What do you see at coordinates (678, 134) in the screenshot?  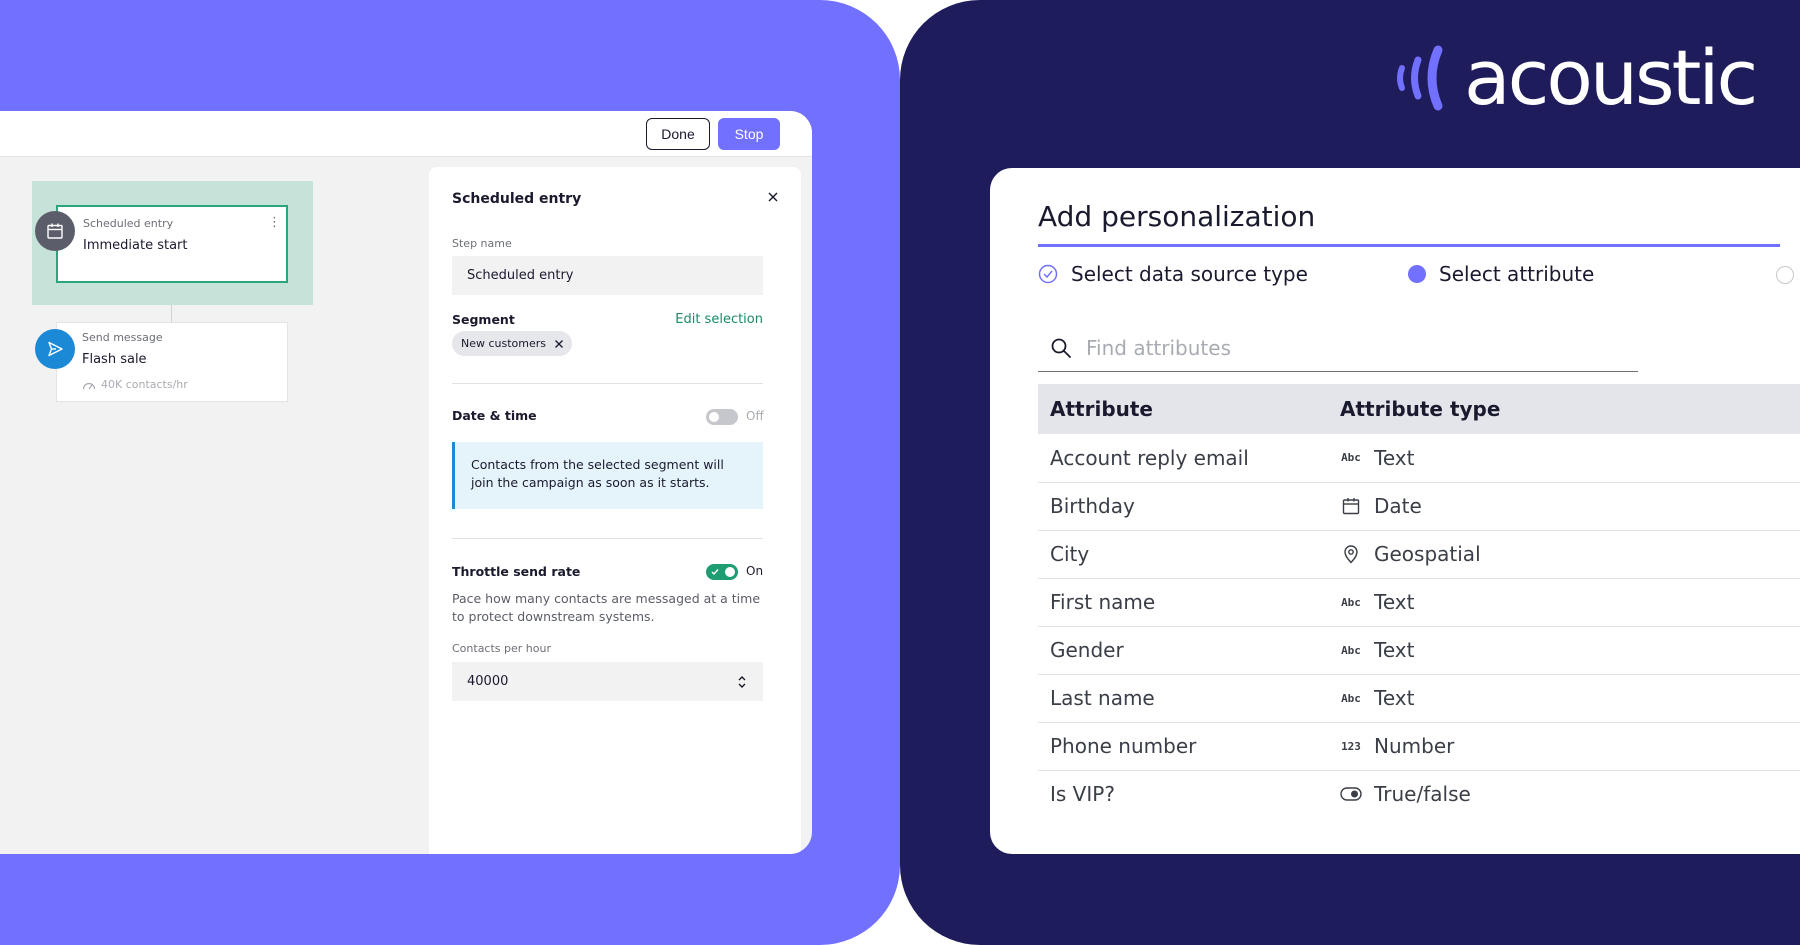 I see `done-button: Done` at bounding box center [678, 134].